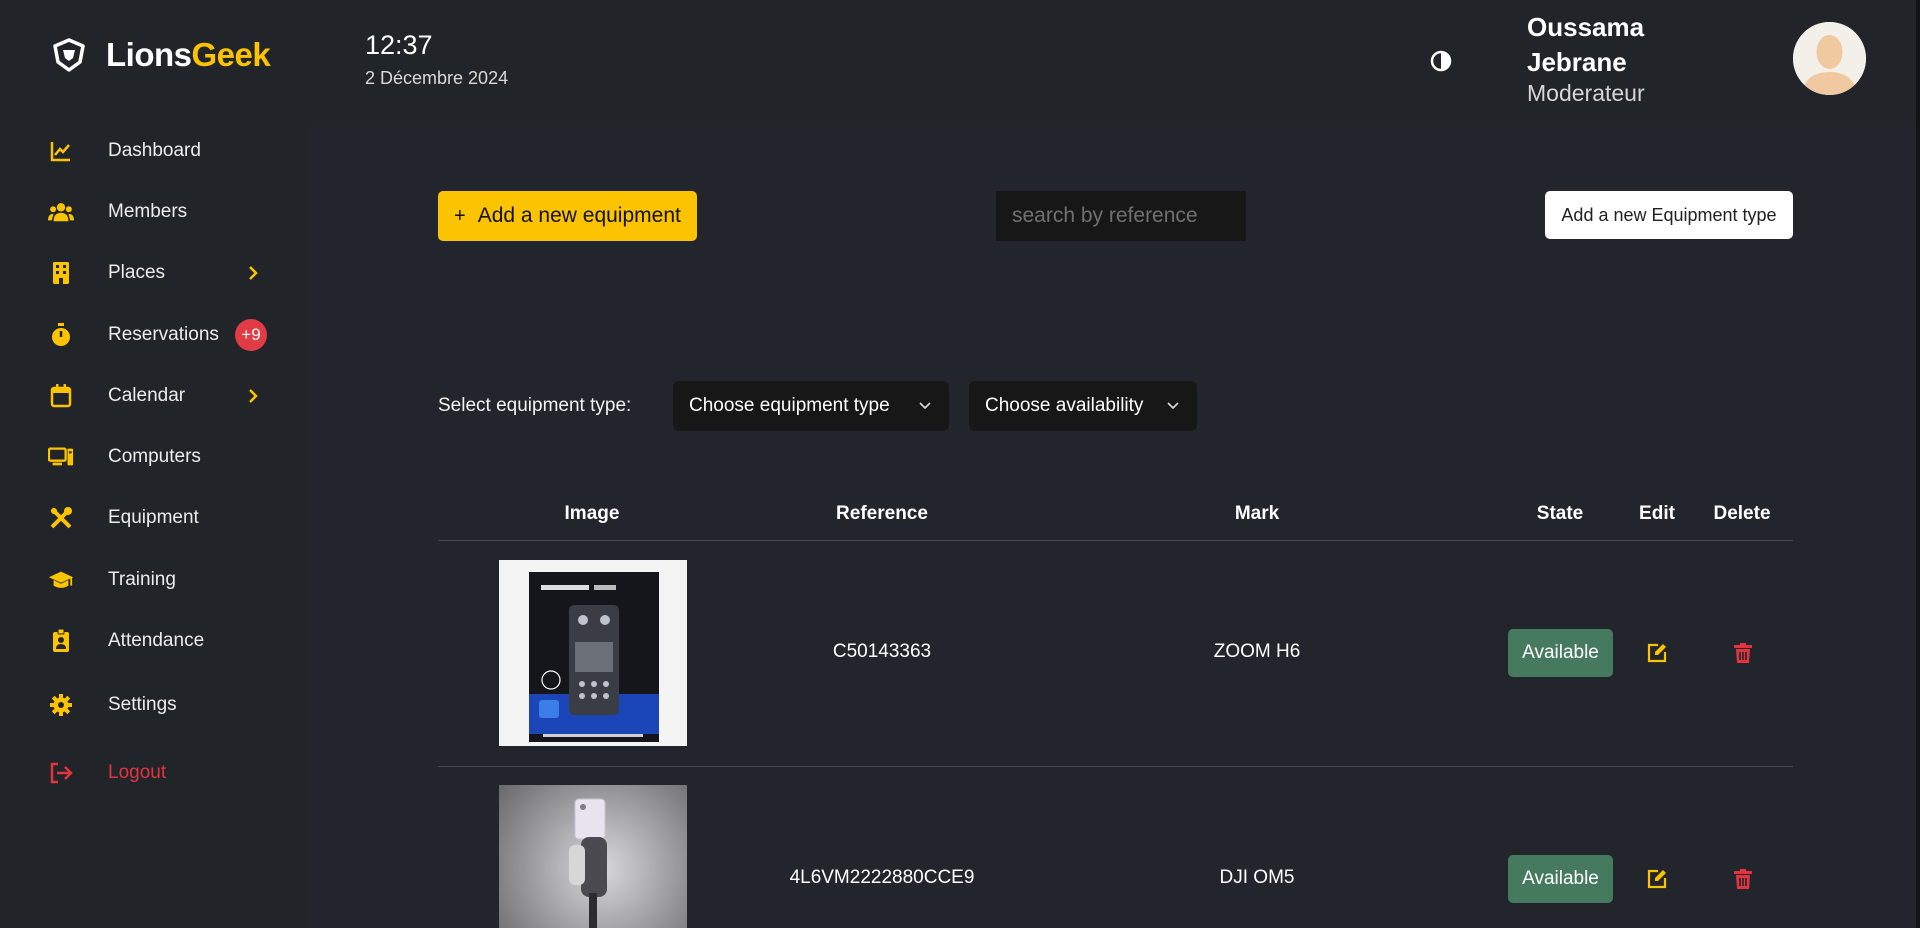 The image size is (1920, 928). What do you see at coordinates (154, 456) in the screenshot?
I see `sidebar-item-label: Computers` at bounding box center [154, 456].